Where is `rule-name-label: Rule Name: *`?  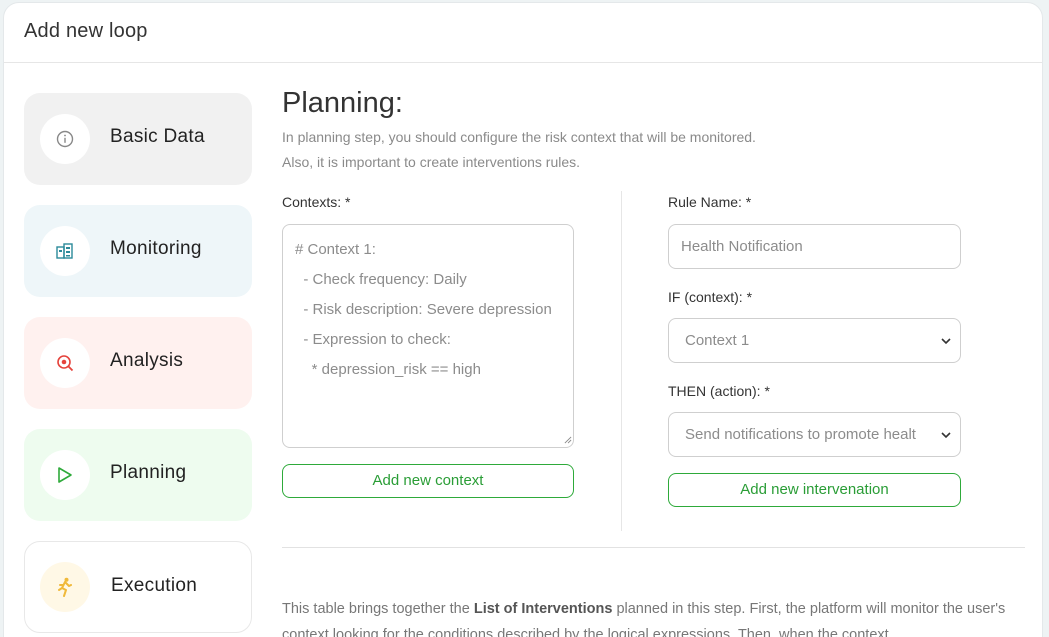 rule-name-label: Rule Name: * is located at coordinates (710, 202).